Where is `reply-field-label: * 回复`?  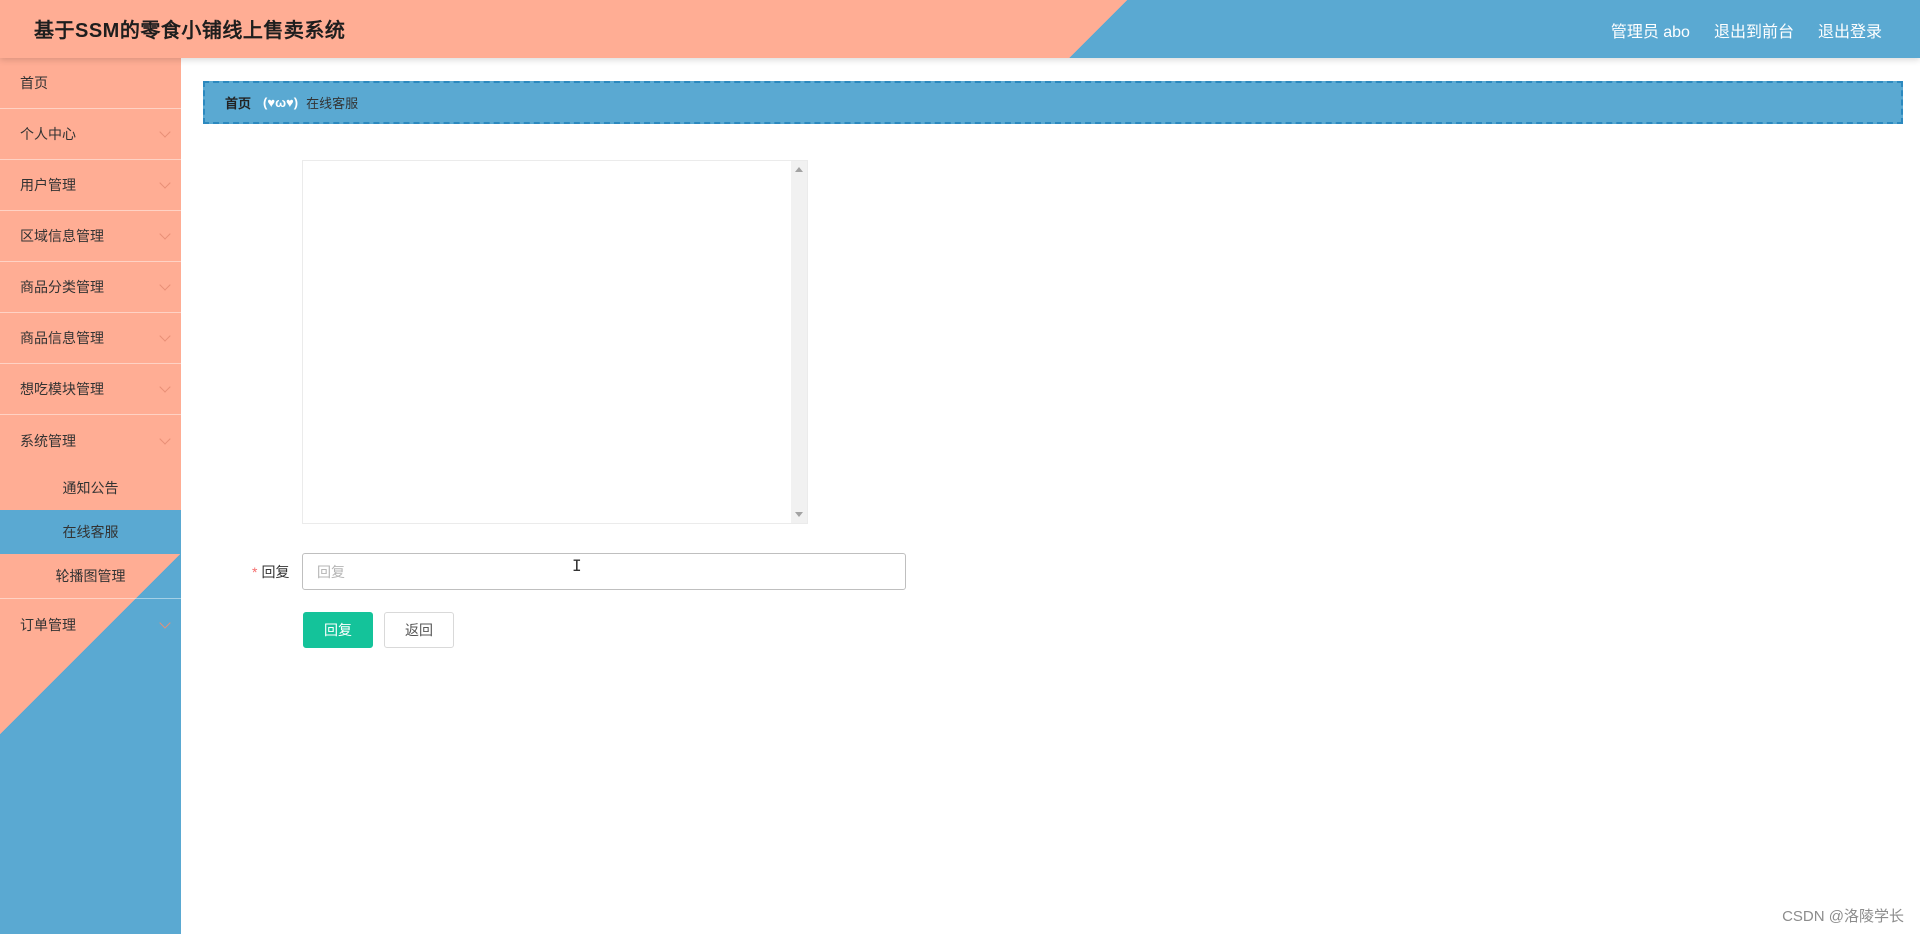
reply-field-label: * 回复 is located at coordinates (270, 572).